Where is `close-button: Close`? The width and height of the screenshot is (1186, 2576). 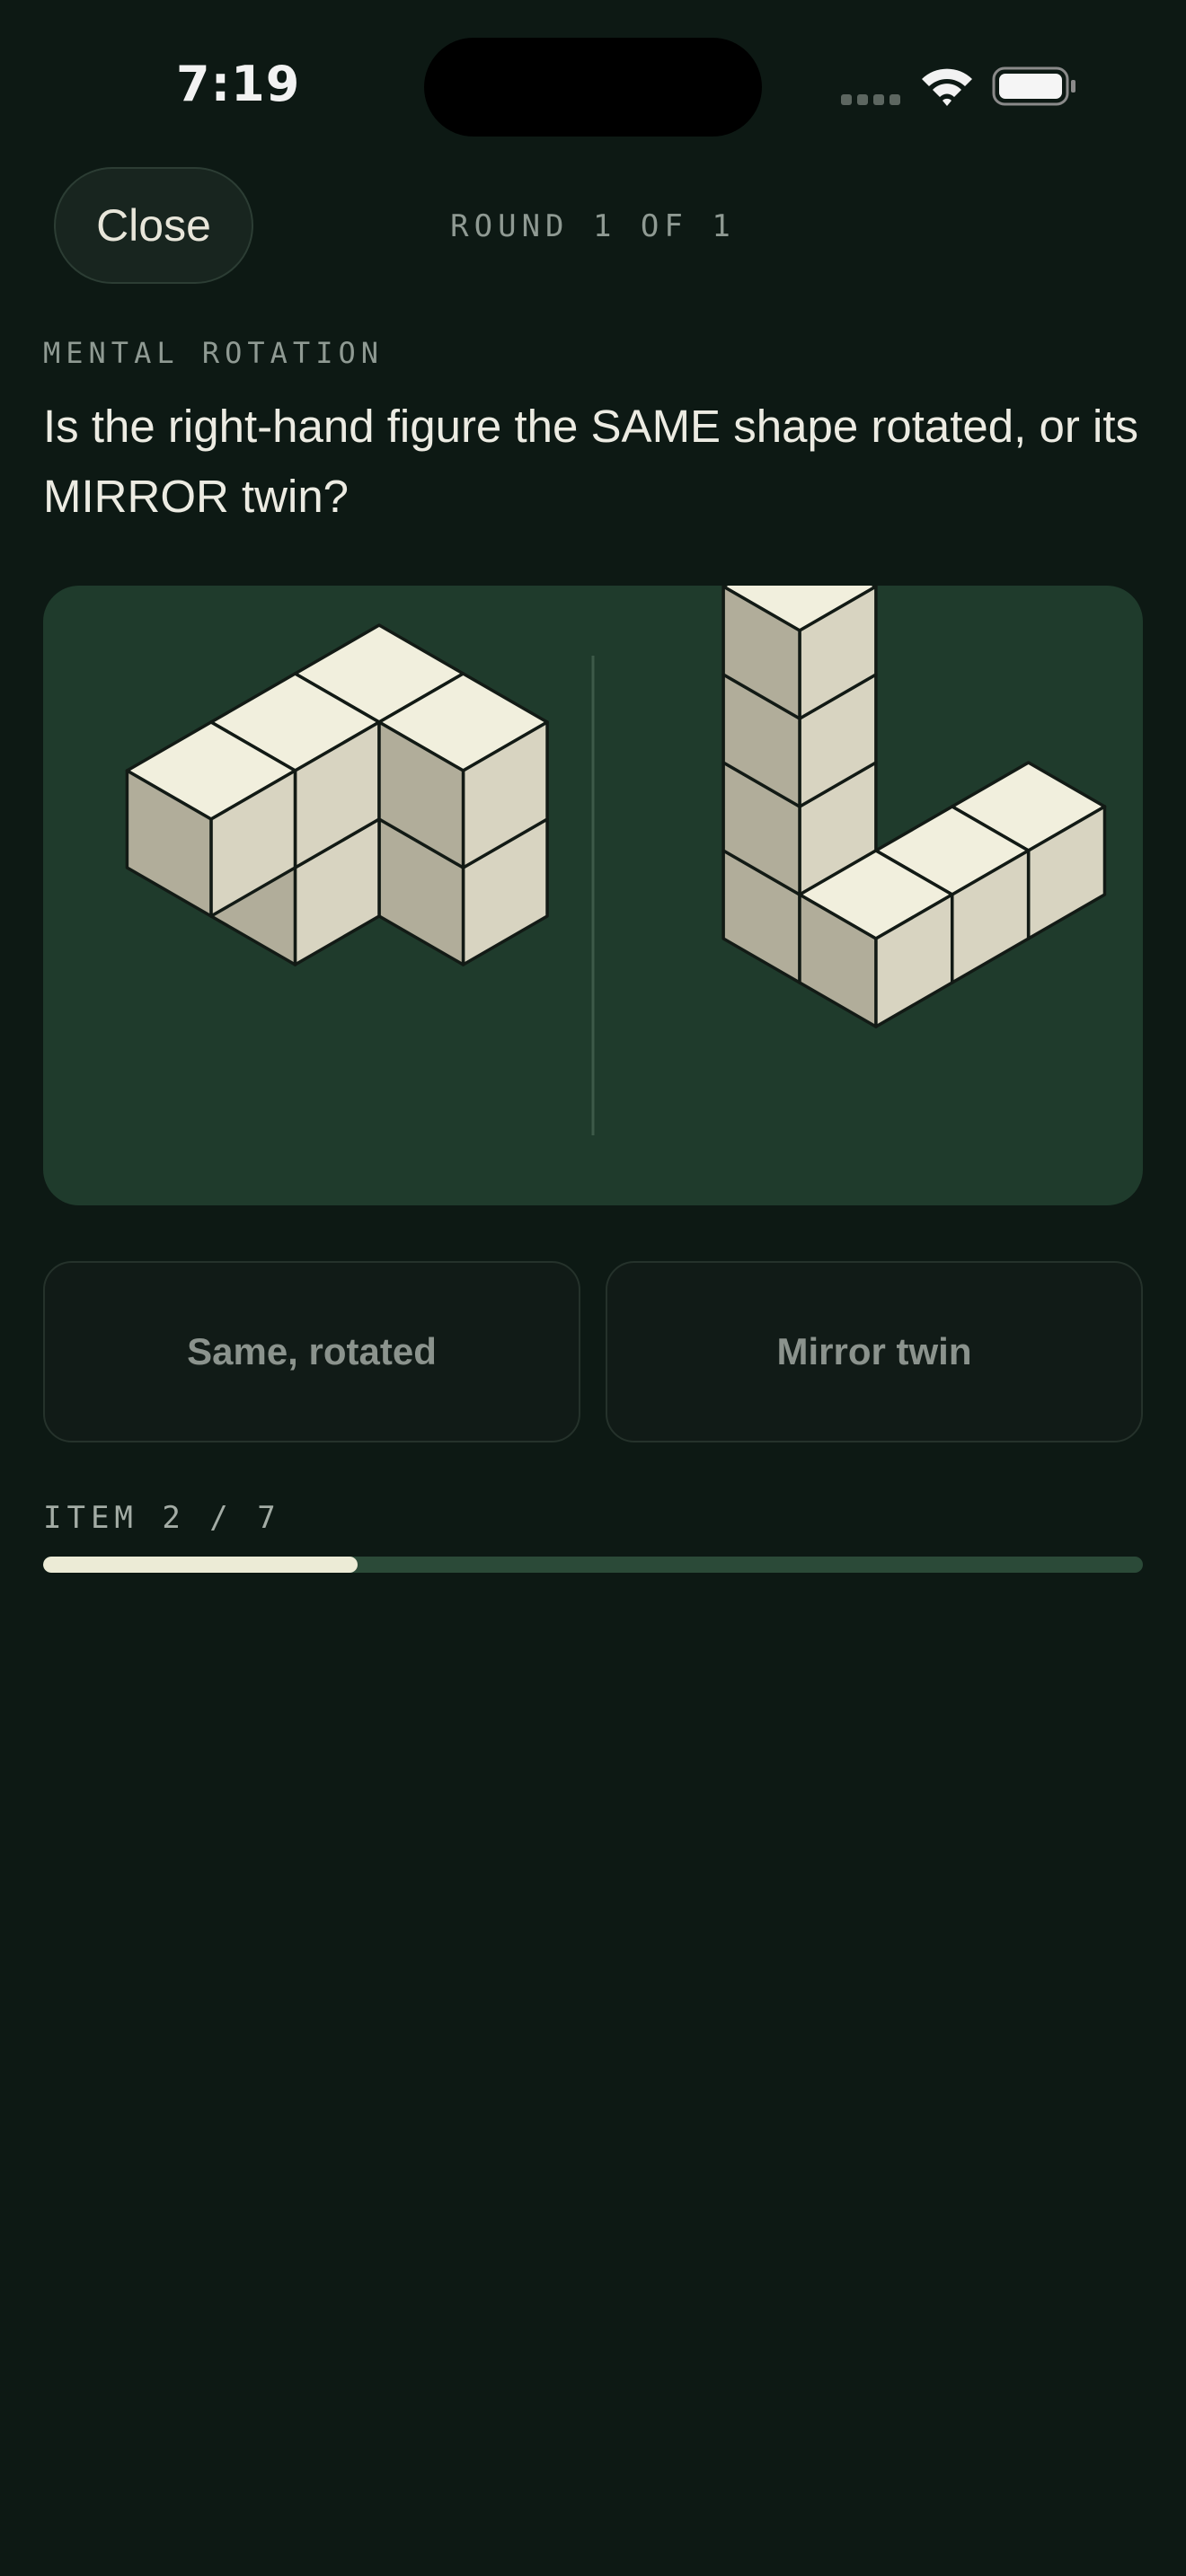
close-button: Close is located at coordinates (153, 225).